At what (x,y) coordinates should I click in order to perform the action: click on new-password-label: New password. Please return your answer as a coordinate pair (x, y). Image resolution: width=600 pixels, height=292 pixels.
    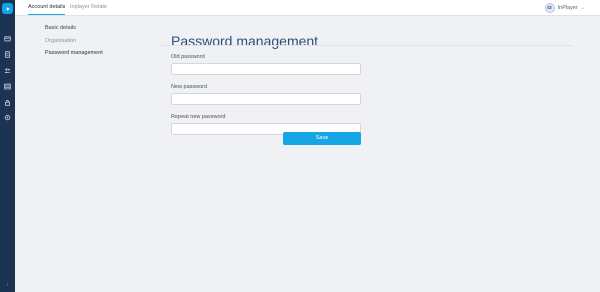
    Looking at the image, I should click on (189, 87).